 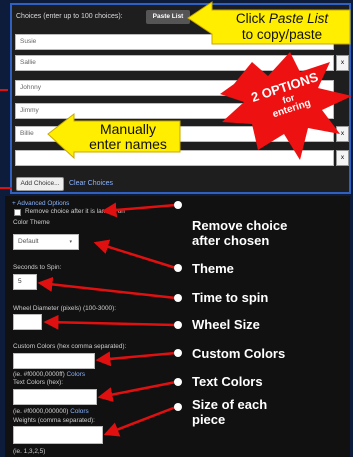 What do you see at coordinates (226, 324) in the screenshot?
I see `annotation-size: Wheel Size` at bounding box center [226, 324].